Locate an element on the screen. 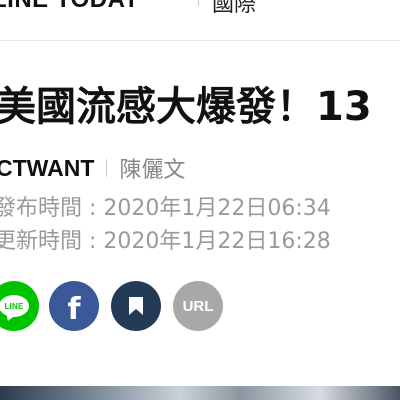  link-icon: URL is located at coordinates (198, 306).